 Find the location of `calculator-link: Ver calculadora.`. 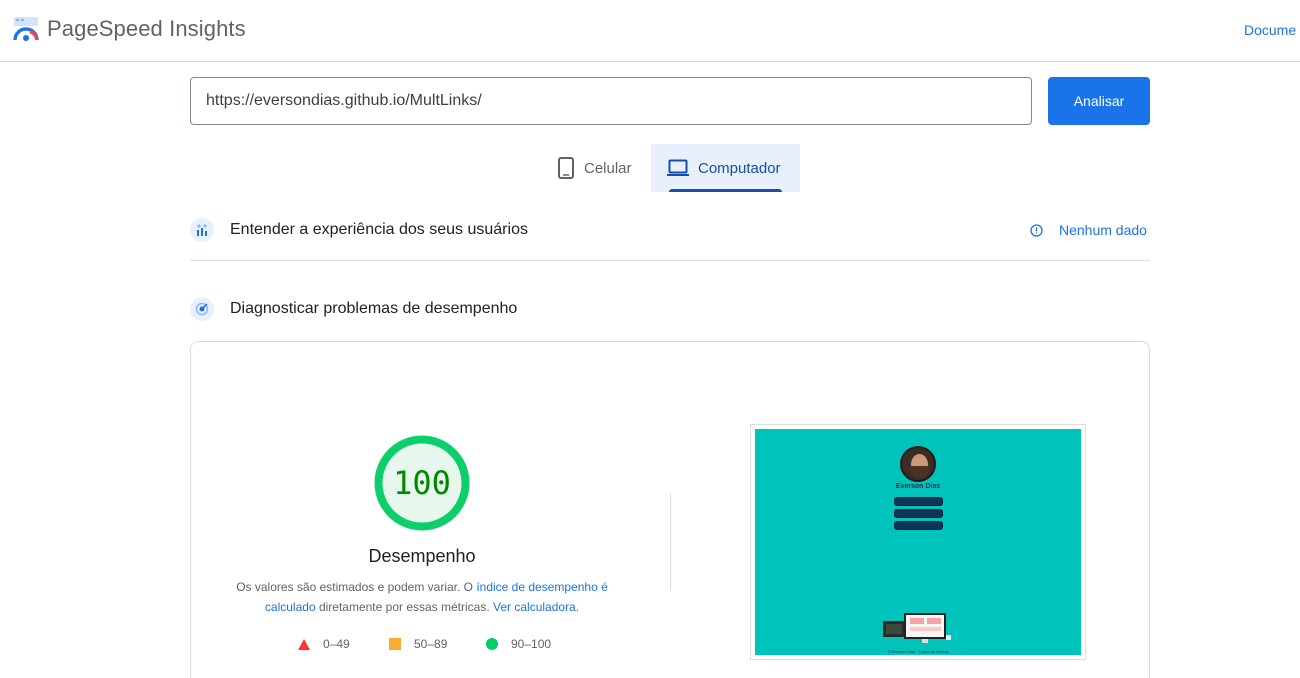

calculator-link: Ver calculadora. is located at coordinates (536, 607).